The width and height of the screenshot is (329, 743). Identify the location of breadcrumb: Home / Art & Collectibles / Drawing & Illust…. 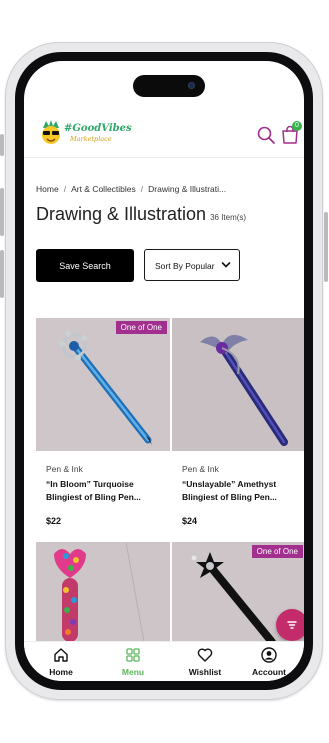
(131, 189).